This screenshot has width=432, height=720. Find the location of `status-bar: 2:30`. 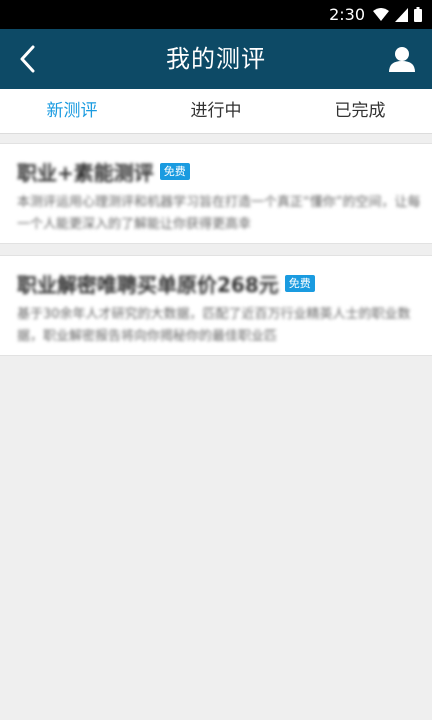

status-bar: 2:30 is located at coordinates (216, 14).